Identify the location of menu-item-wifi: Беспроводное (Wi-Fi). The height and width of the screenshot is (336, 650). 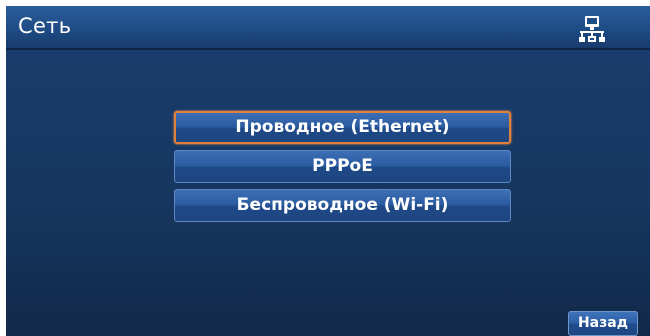
(342, 205).